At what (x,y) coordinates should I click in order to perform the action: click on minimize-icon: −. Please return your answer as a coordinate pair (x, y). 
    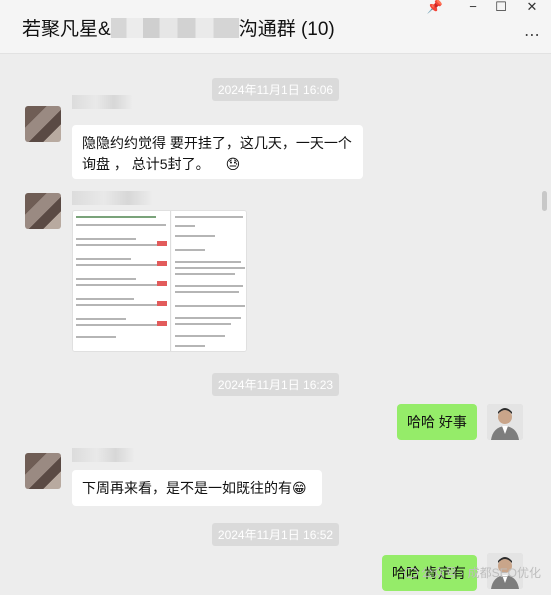
    Looking at the image, I should click on (473, 7).